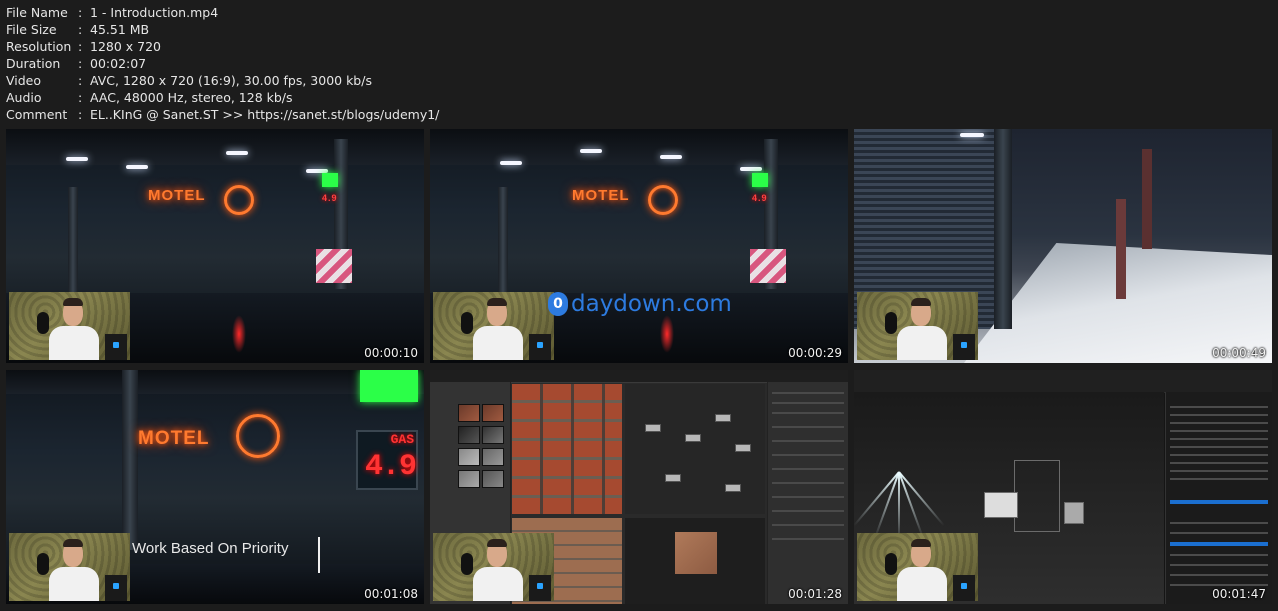 Image resolution: width=1278 pixels, height=611 pixels. What do you see at coordinates (39, 46) in the screenshot?
I see `file-info-key: Resolution` at bounding box center [39, 46].